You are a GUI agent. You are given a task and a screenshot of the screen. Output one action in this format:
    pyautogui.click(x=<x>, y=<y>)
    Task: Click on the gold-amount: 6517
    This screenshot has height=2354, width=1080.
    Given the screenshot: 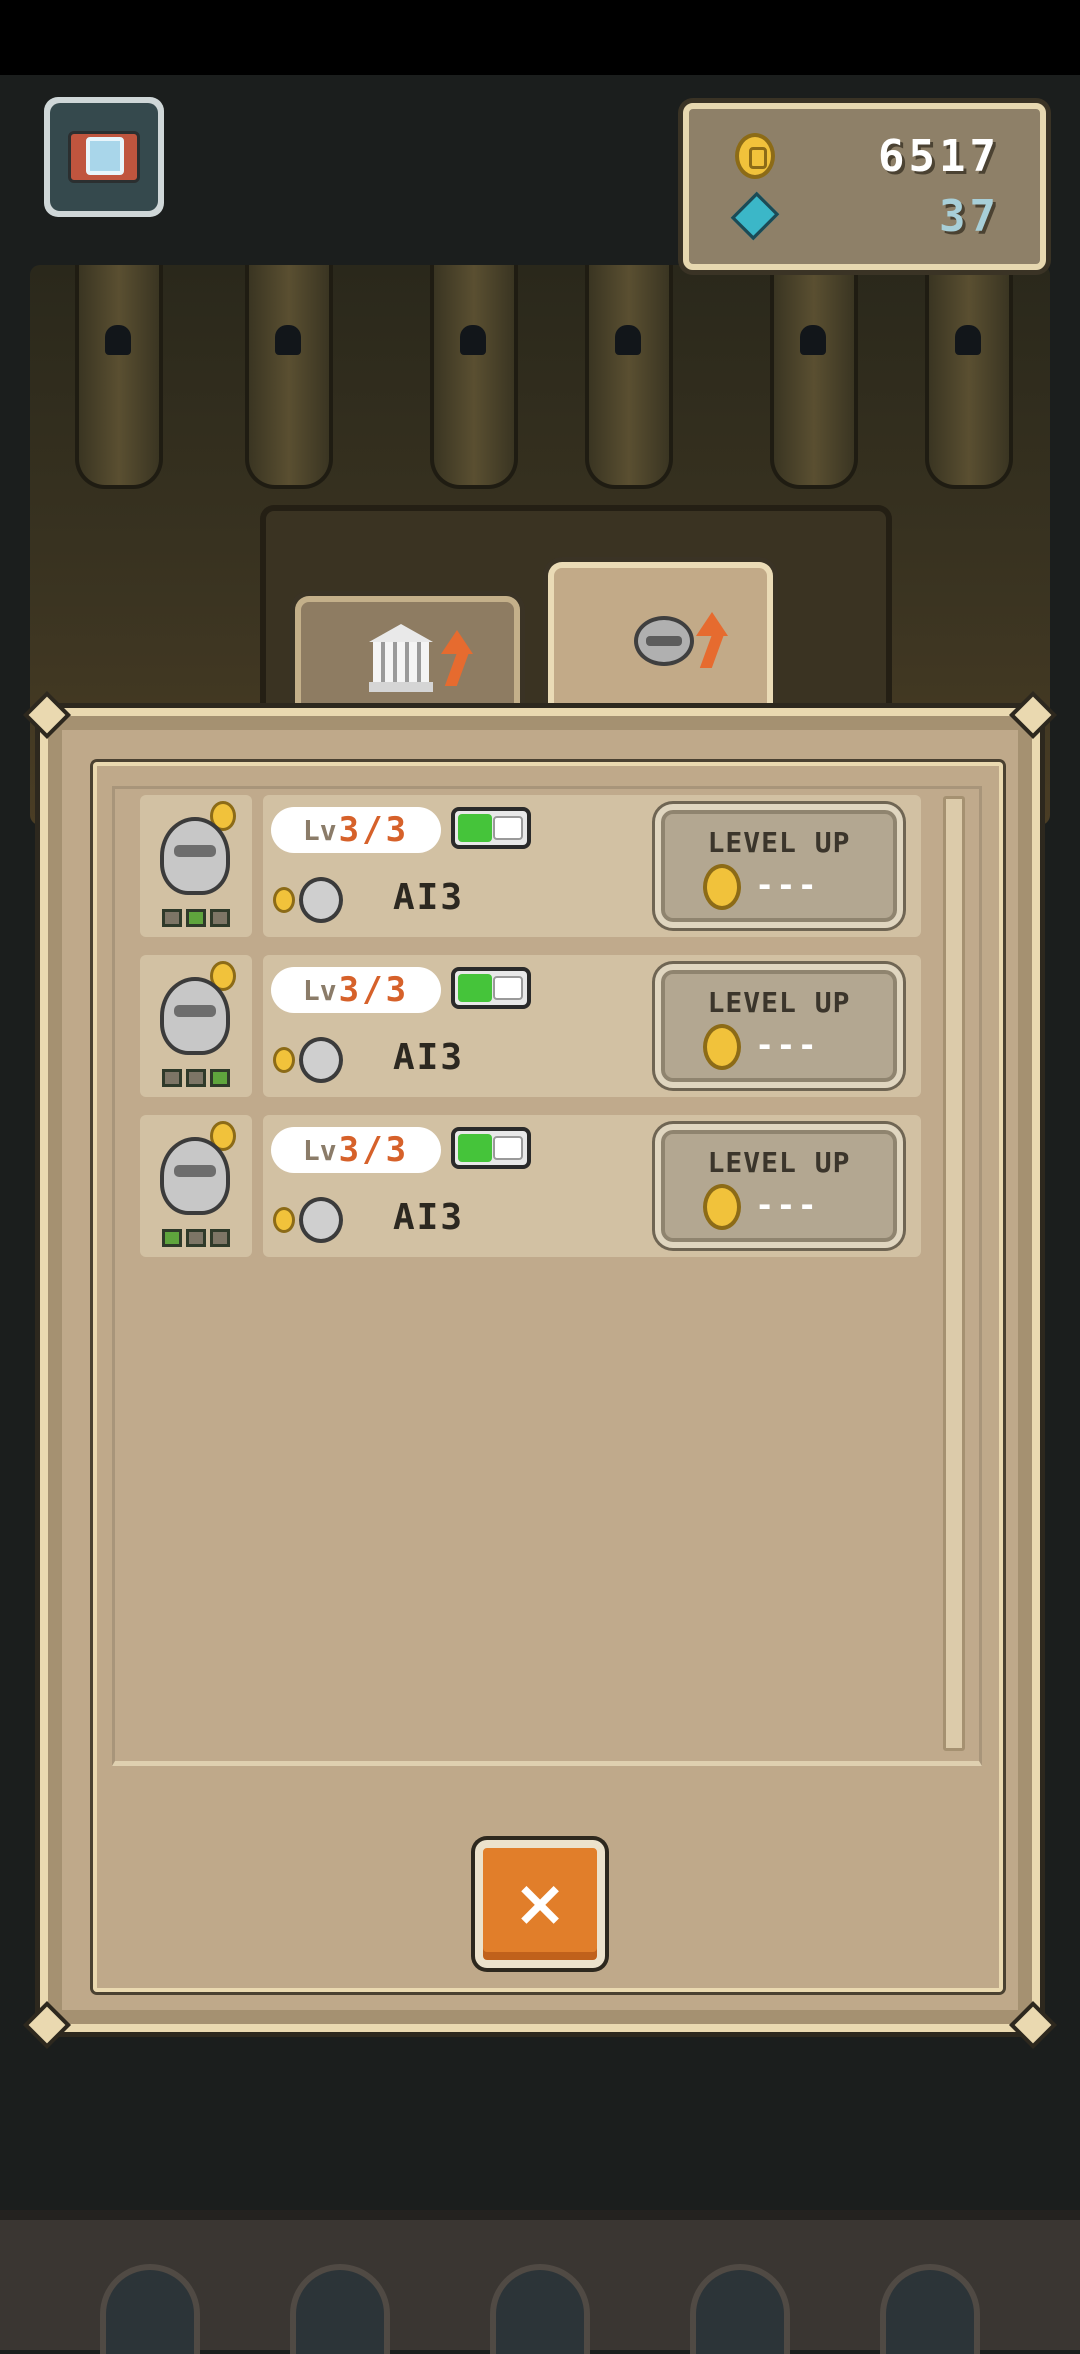 What is the action you would take?
    pyautogui.click(x=939, y=156)
    